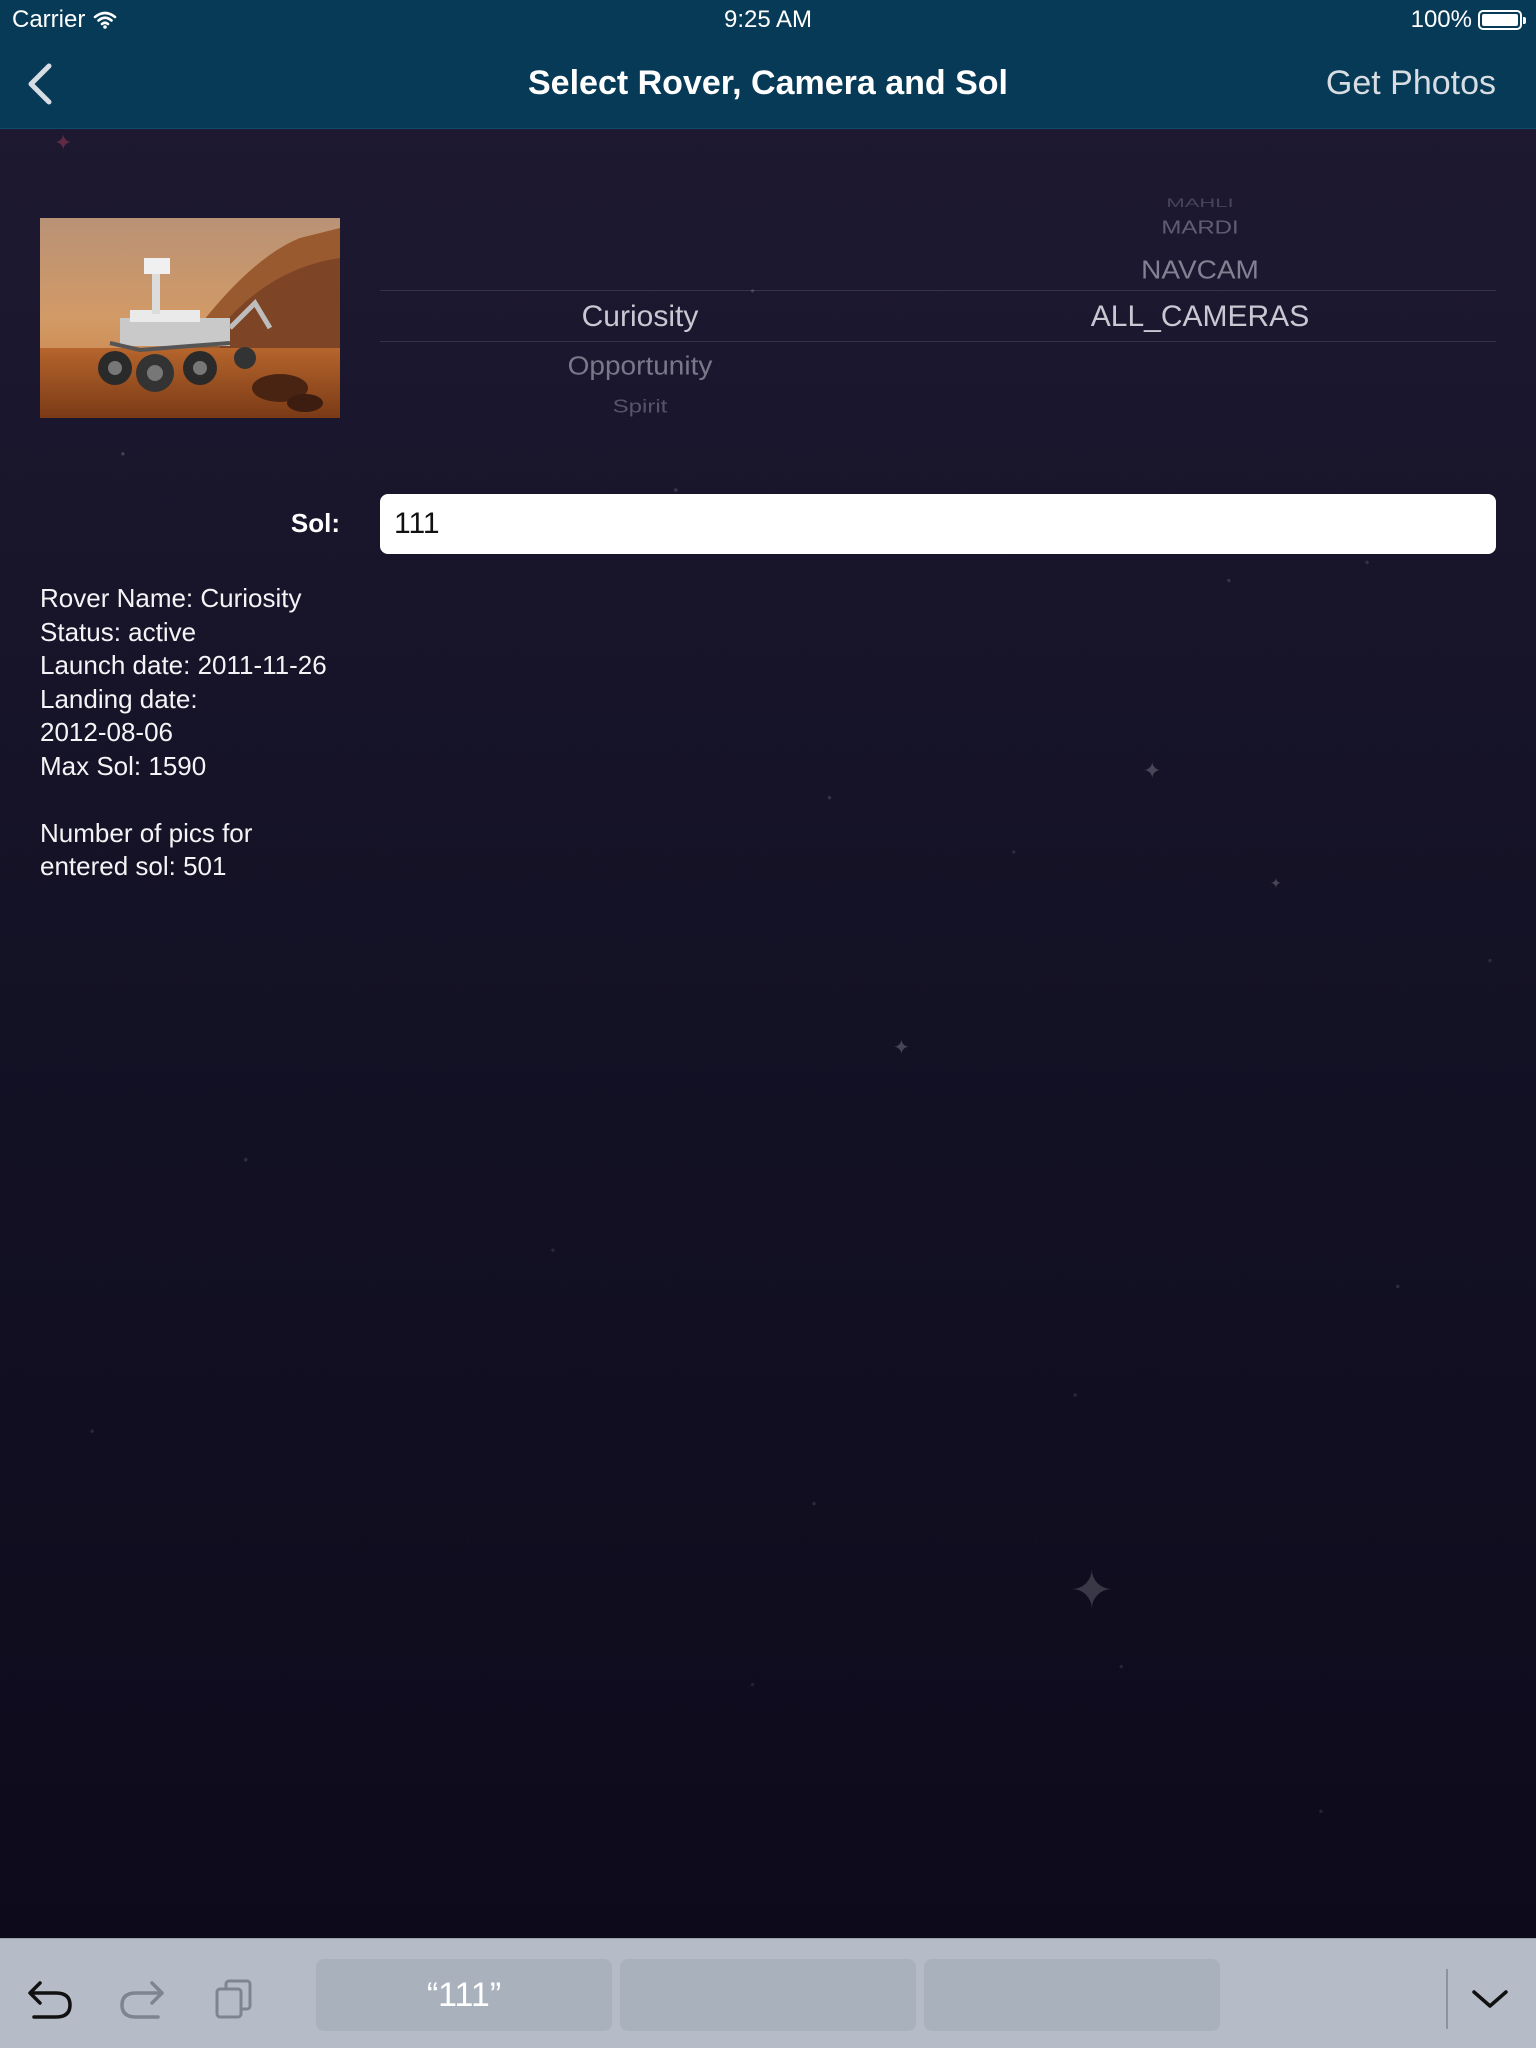 The height and width of the screenshot is (2048, 1536). What do you see at coordinates (1200, 203) in the screenshot?
I see `camera-option: MAHLI` at bounding box center [1200, 203].